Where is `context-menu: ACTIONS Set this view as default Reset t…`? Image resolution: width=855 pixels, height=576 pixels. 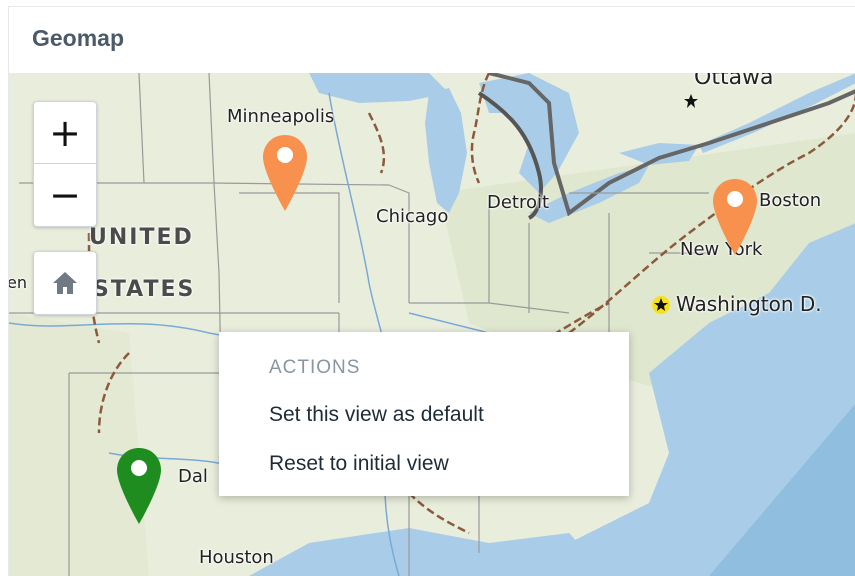
context-menu: ACTIONS Set this view as default Reset t… is located at coordinates (424, 414).